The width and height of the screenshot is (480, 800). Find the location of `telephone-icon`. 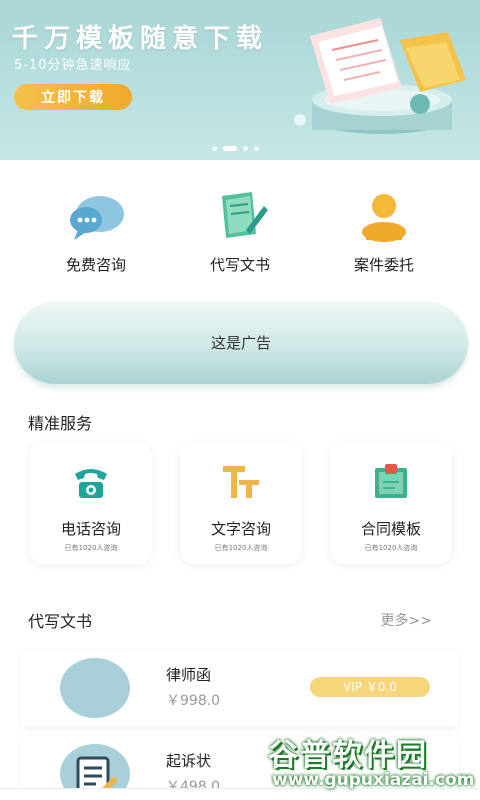

telephone-icon is located at coordinates (91, 483).